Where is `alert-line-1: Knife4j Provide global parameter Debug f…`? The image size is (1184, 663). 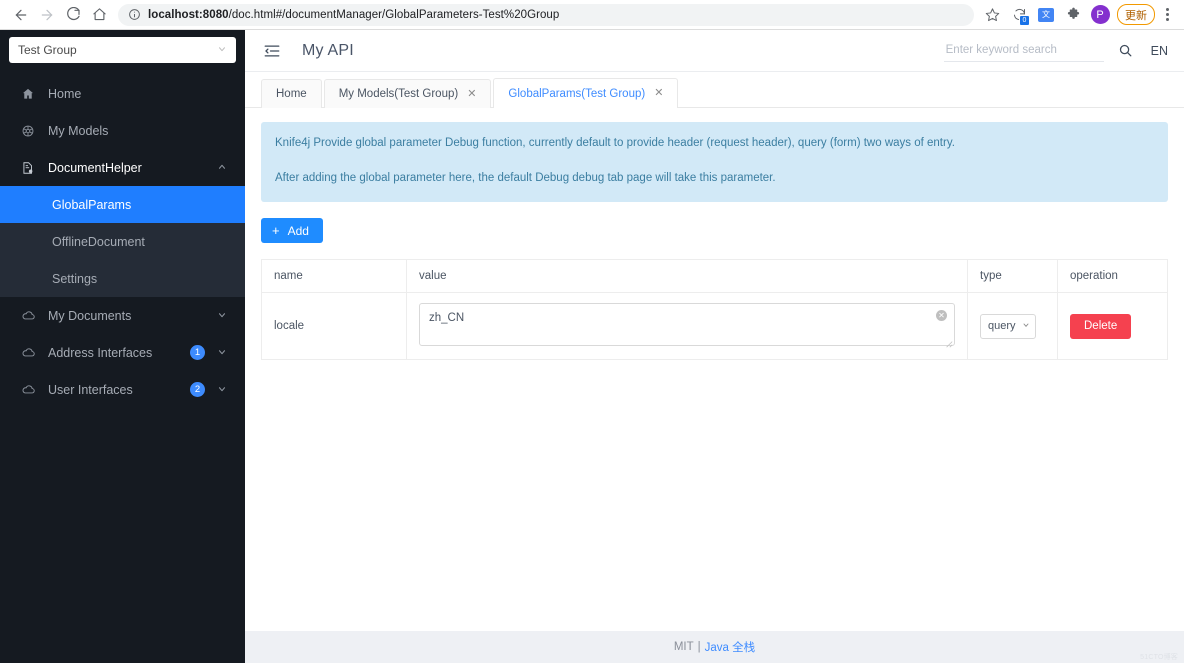 alert-line-1: Knife4j Provide global parameter Debug f… is located at coordinates (615, 143).